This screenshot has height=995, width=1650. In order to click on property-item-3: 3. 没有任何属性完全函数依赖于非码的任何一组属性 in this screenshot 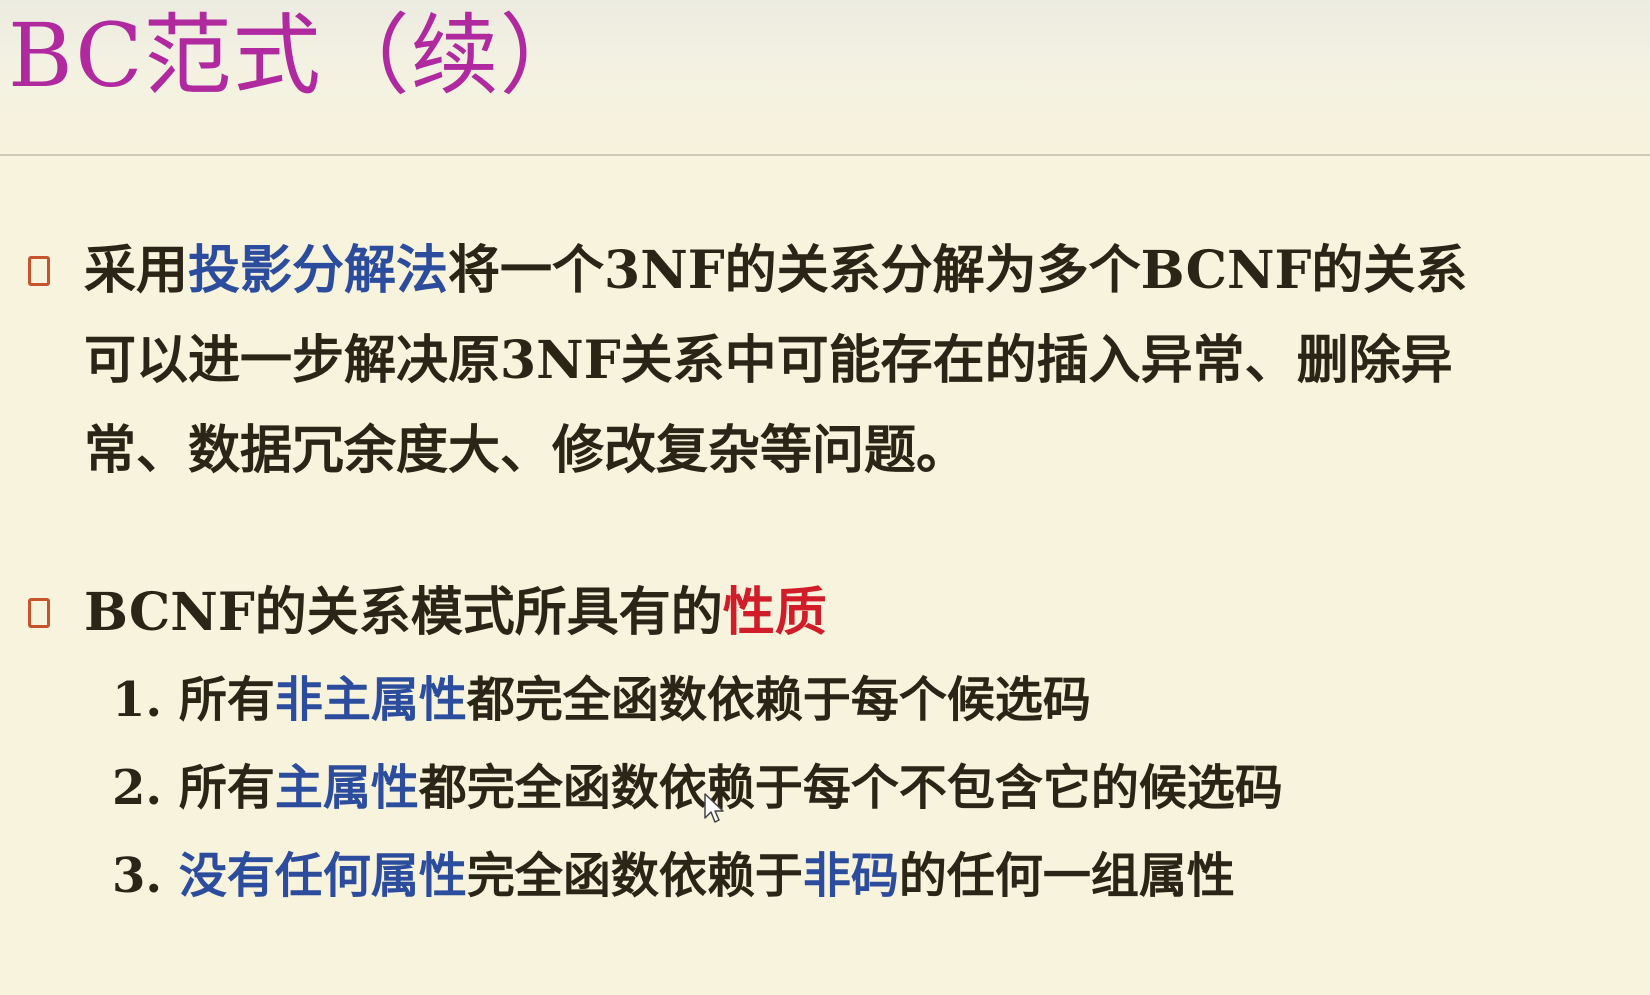, I will do `click(862, 876)`.